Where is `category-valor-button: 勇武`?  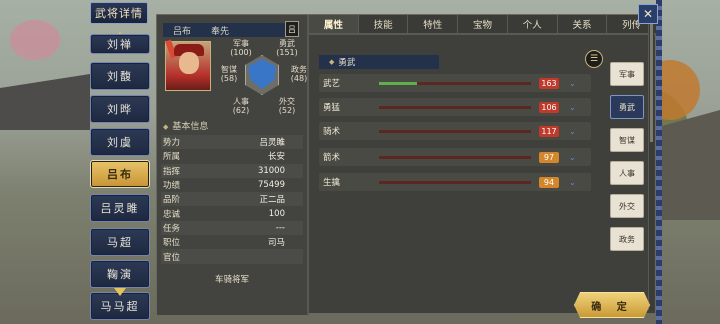 category-valor-button: 勇武 is located at coordinates (627, 107).